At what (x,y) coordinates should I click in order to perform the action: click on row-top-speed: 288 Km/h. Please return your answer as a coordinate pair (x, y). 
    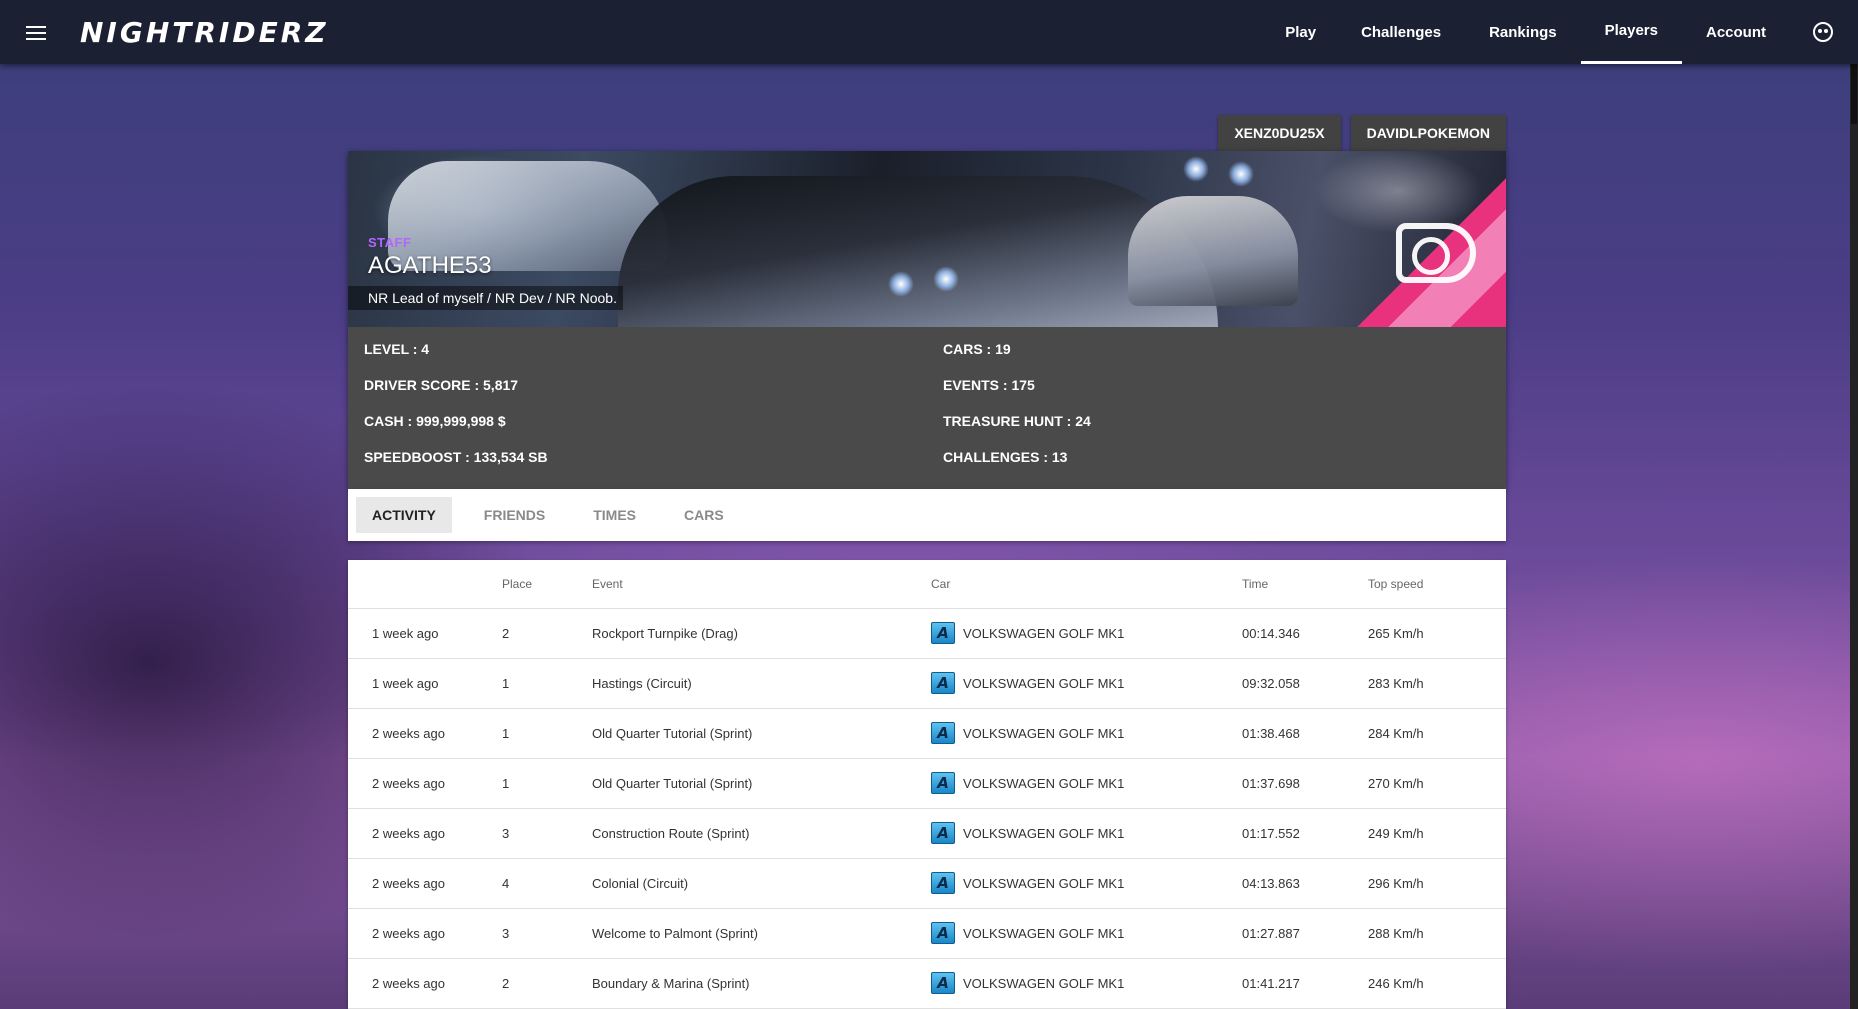
    Looking at the image, I should click on (1437, 933).